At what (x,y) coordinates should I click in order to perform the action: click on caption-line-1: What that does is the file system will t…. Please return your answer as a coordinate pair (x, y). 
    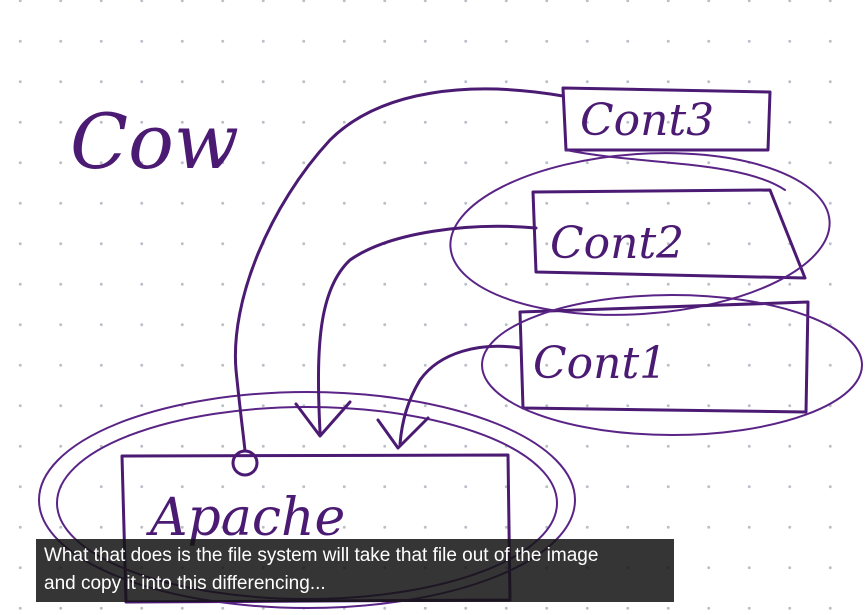
    Looking at the image, I should click on (321, 555).